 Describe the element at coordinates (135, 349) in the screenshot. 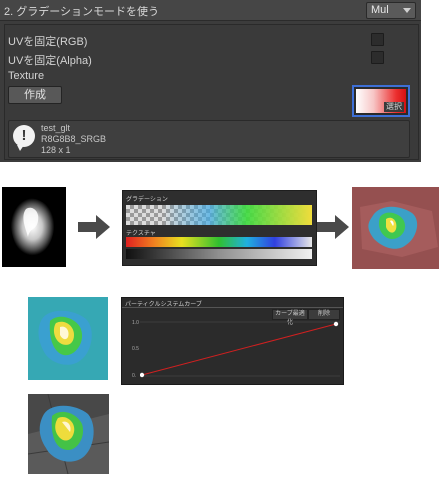

I see `y-axis-mid-label: 0.5` at that location.